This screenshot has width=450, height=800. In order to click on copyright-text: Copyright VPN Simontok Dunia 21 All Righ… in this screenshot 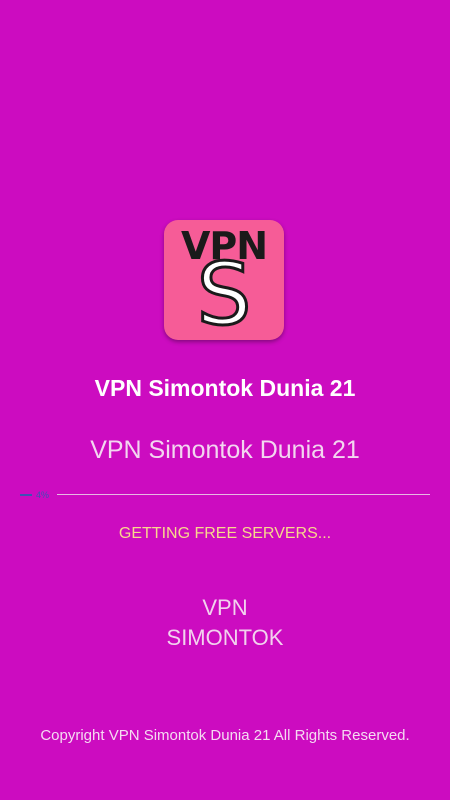, I will do `click(225, 735)`.